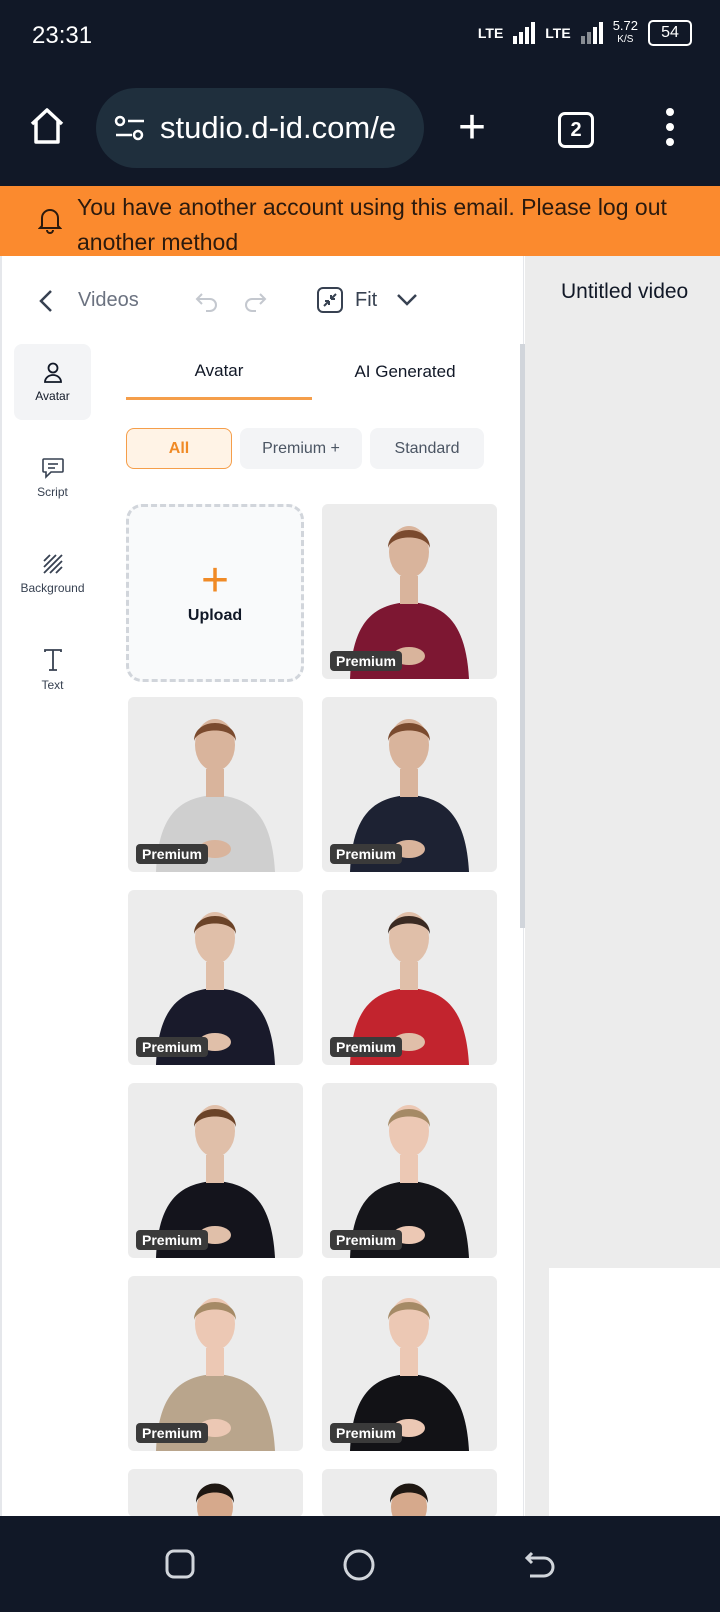 The height and width of the screenshot is (1612, 720). I want to click on url-bar: studio.d-id.com/e, so click(260, 128).